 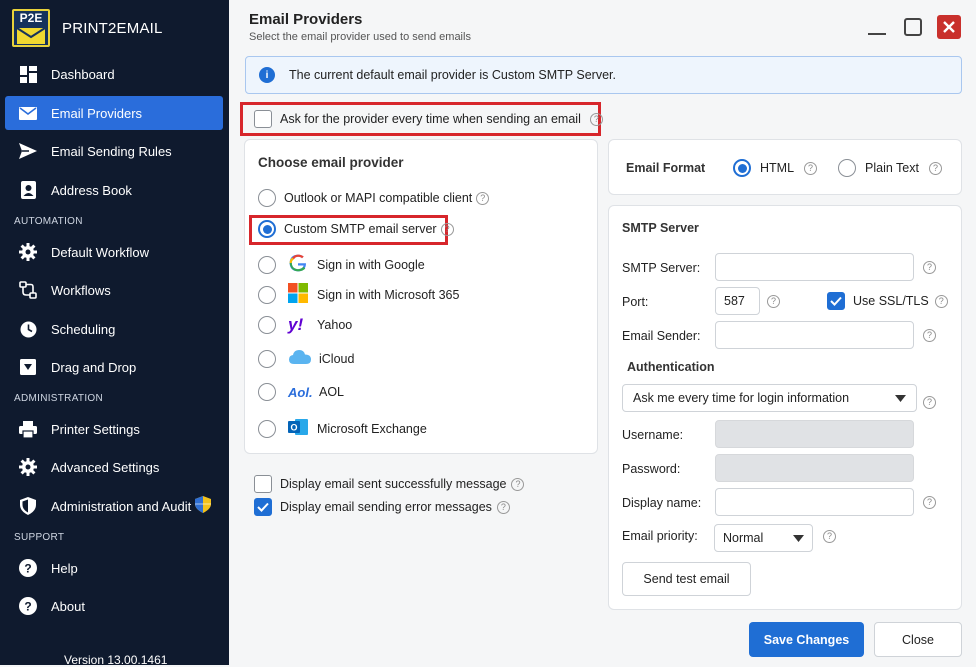 What do you see at coordinates (112, 28) in the screenshot?
I see `app-name: PRINT2EMAIL` at bounding box center [112, 28].